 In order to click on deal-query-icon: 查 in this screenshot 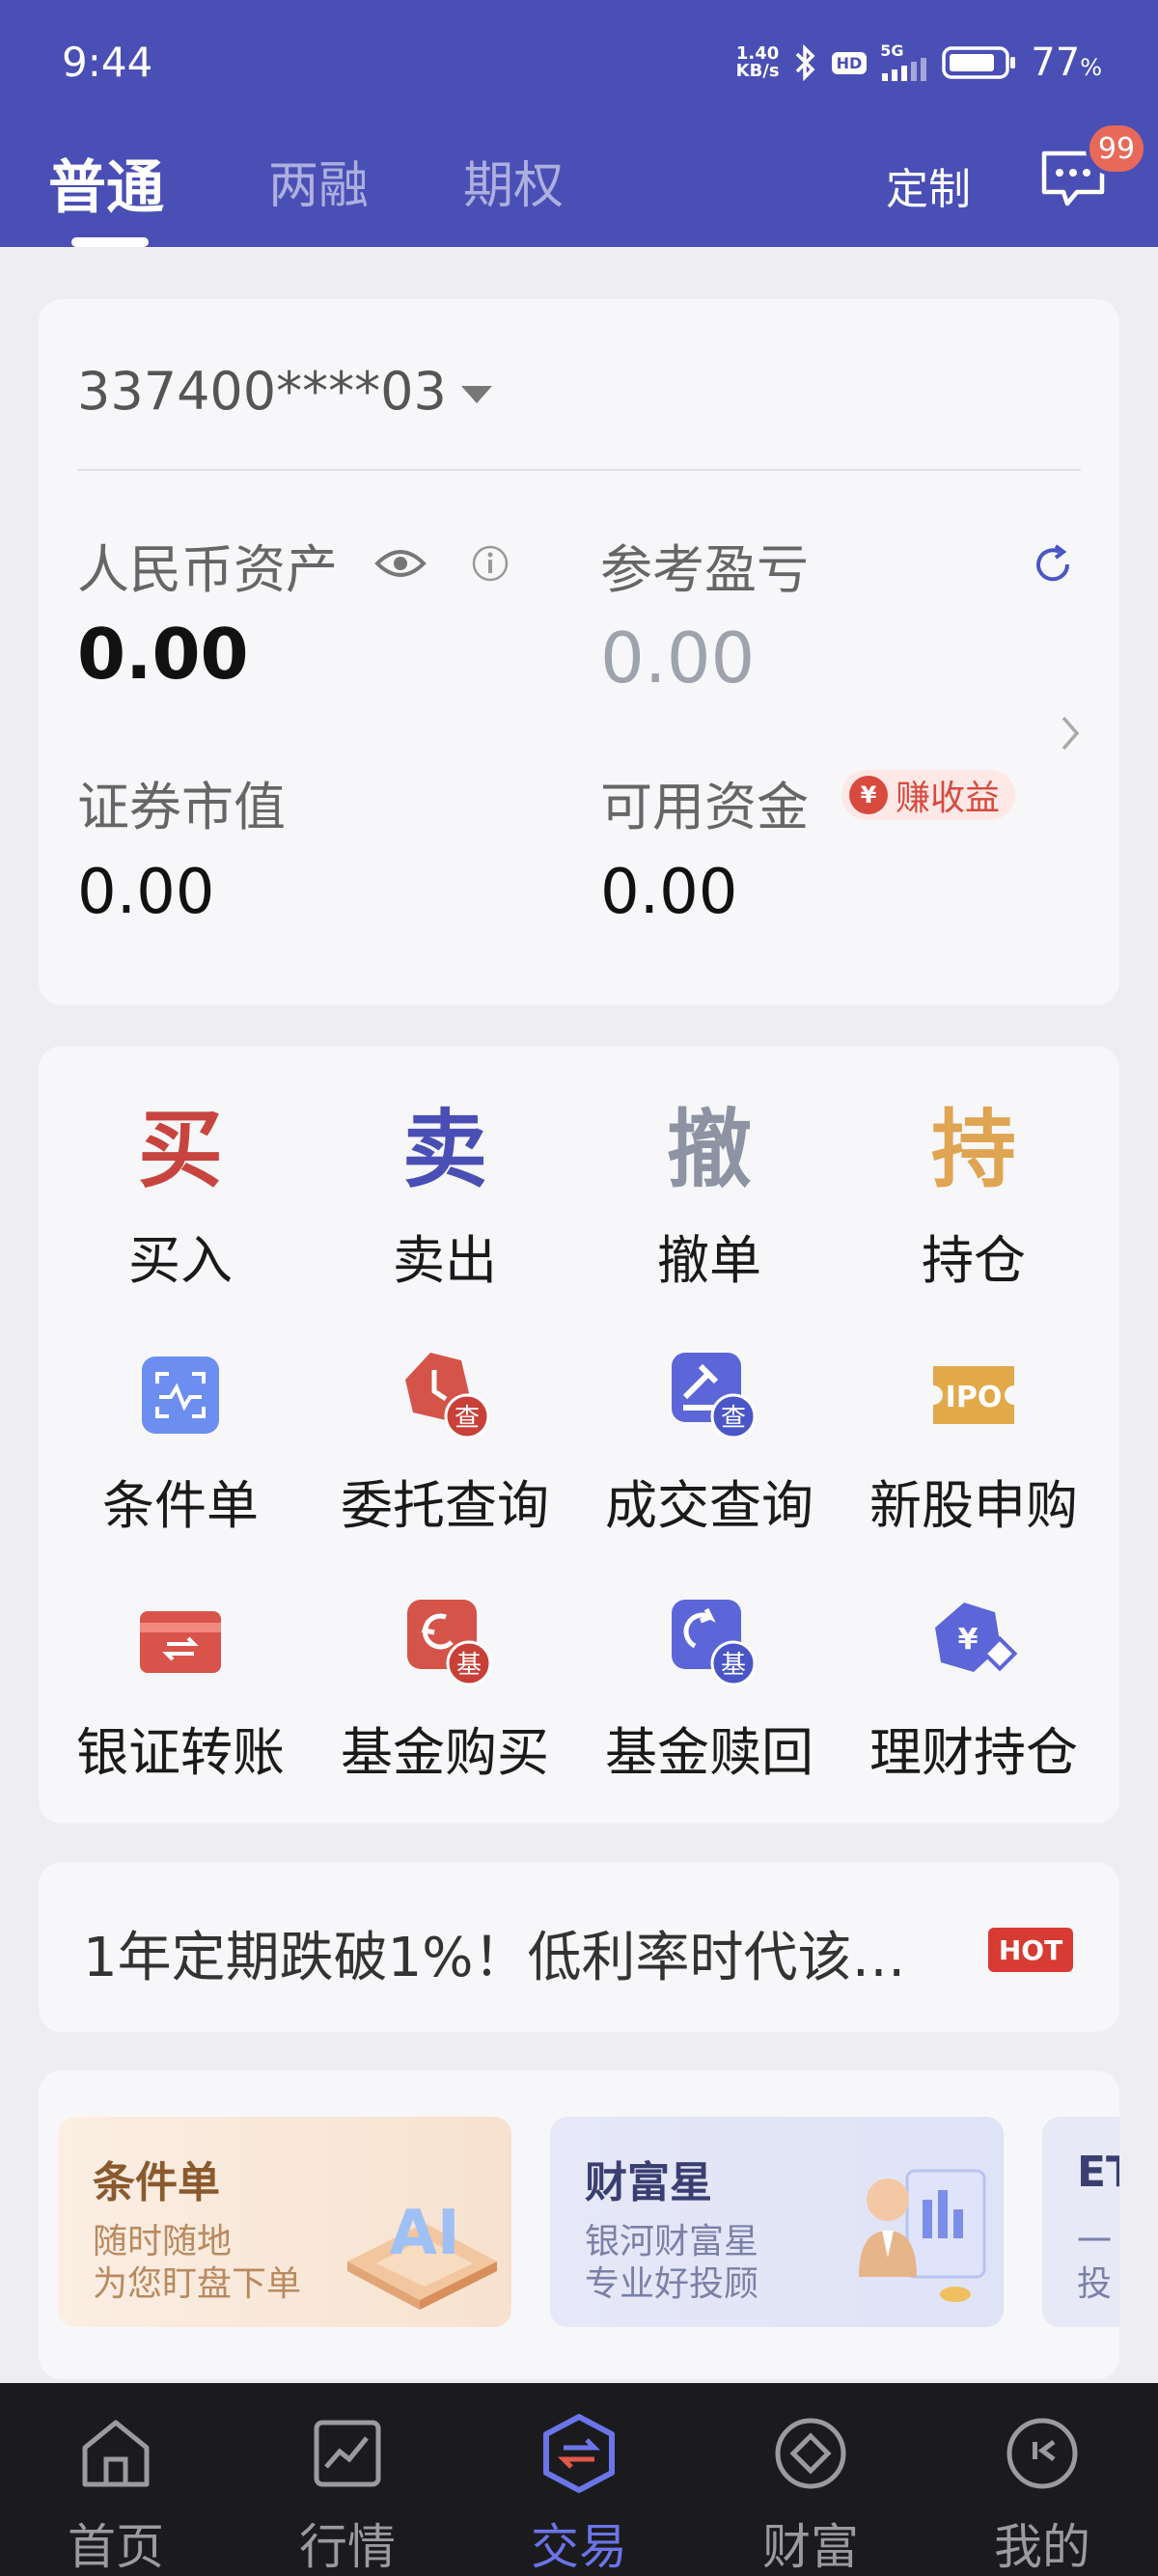, I will do `click(709, 1395)`.